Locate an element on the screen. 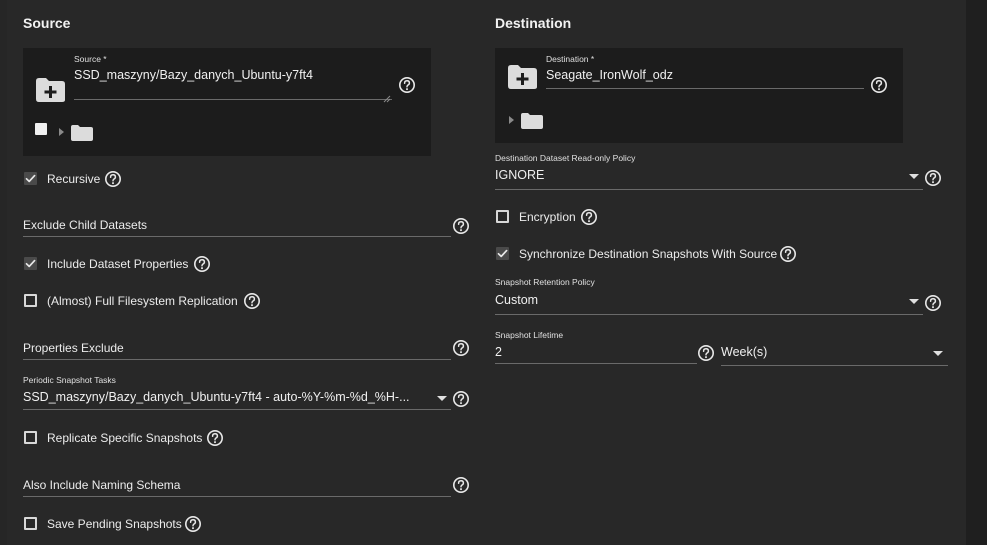 Image resolution: width=987 pixels, height=545 pixels. properties-exclude-underline is located at coordinates (237, 359).